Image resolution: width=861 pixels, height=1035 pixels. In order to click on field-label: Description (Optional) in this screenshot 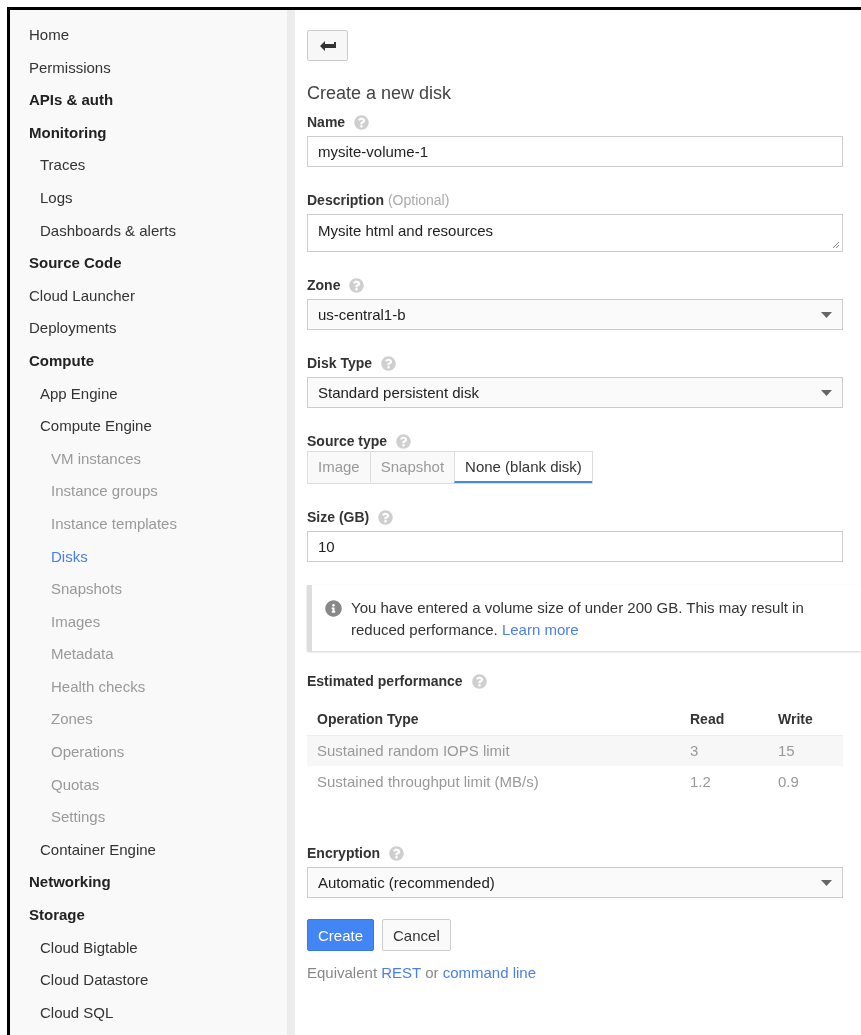, I will do `click(378, 200)`.